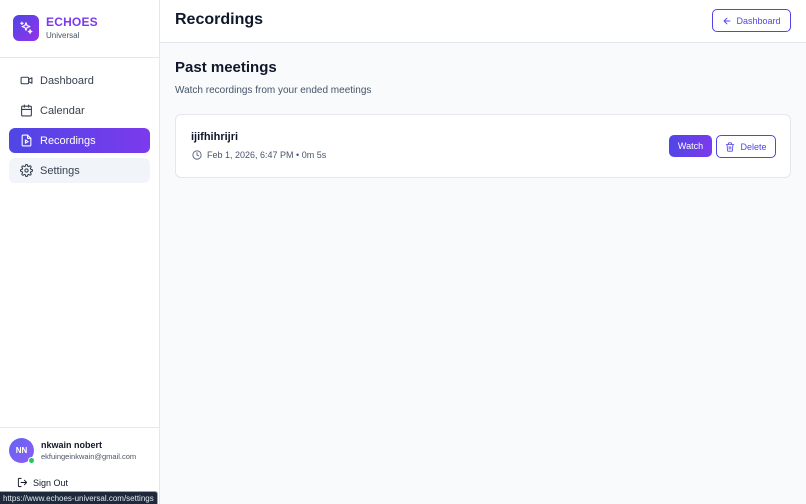 This screenshot has height=504, width=806. What do you see at coordinates (26, 141) in the screenshot?
I see `file-video-icon` at bounding box center [26, 141].